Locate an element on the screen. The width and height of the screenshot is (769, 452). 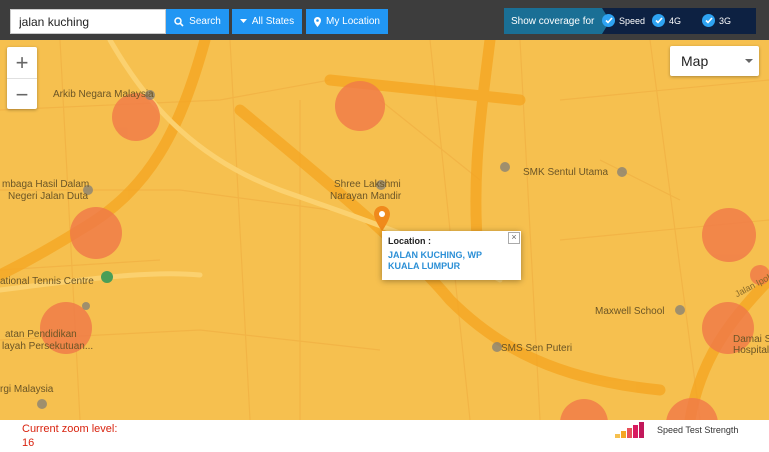
all-states-dropdown: All States is located at coordinates (267, 21).